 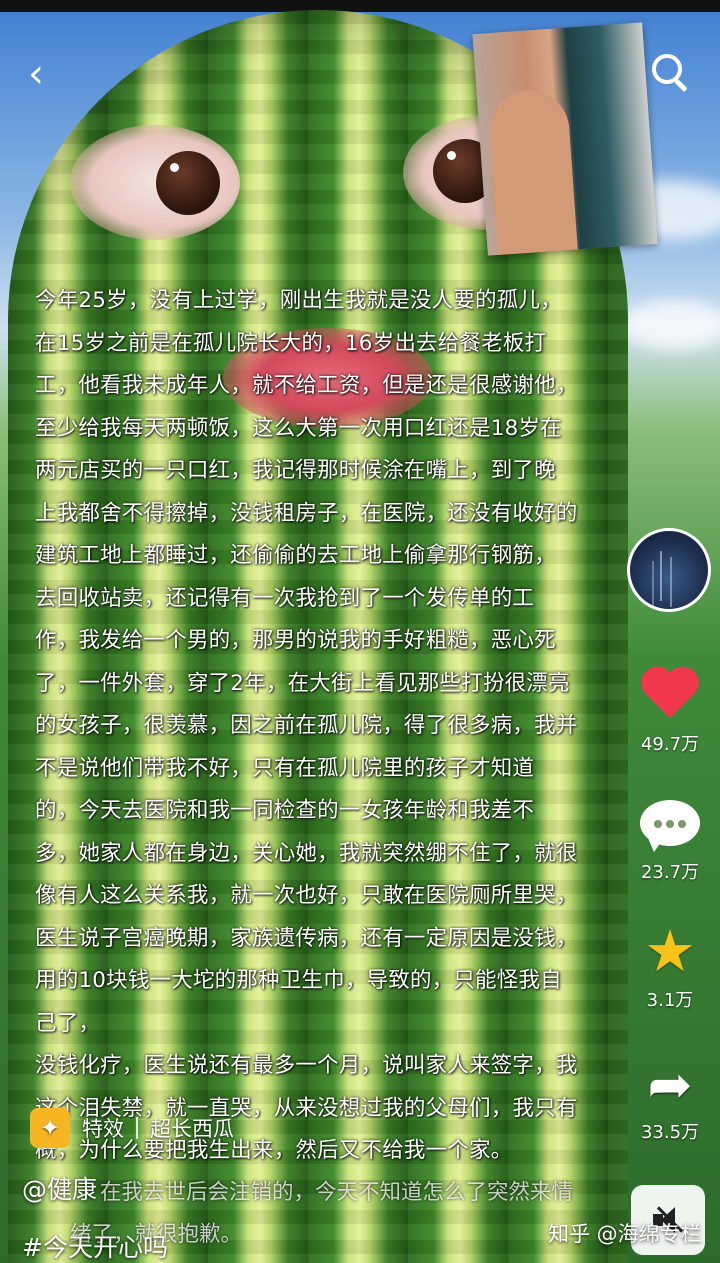 What do you see at coordinates (285, 768) in the screenshot?
I see `story-line: 不是说他们带我不好，只有在孤儿院里的孩子才知道` at bounding box center [285, 768].